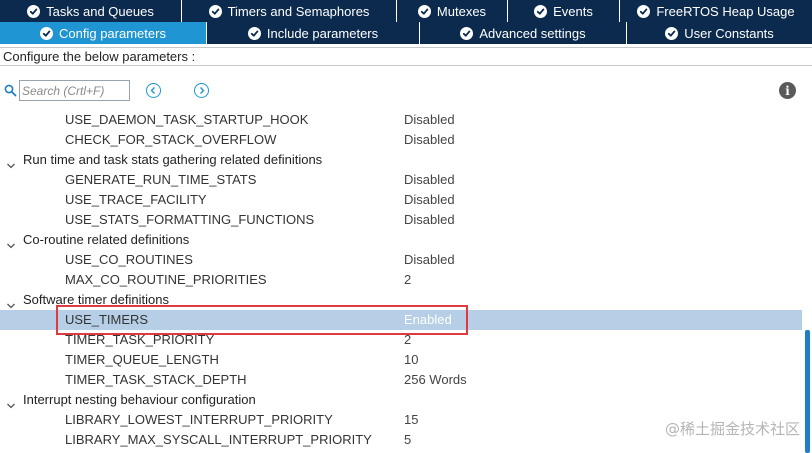 The image size is (812, 453). Describe the element at coordinates (199, 419) in the screenshot. I see `parameter-name: LIBRARY_LOWEST_INTERRUPT_PRIORITY` at that location.